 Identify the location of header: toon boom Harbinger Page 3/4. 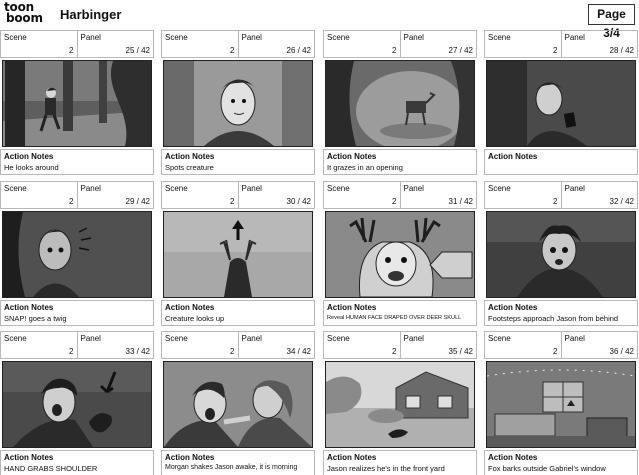
(319, 20).